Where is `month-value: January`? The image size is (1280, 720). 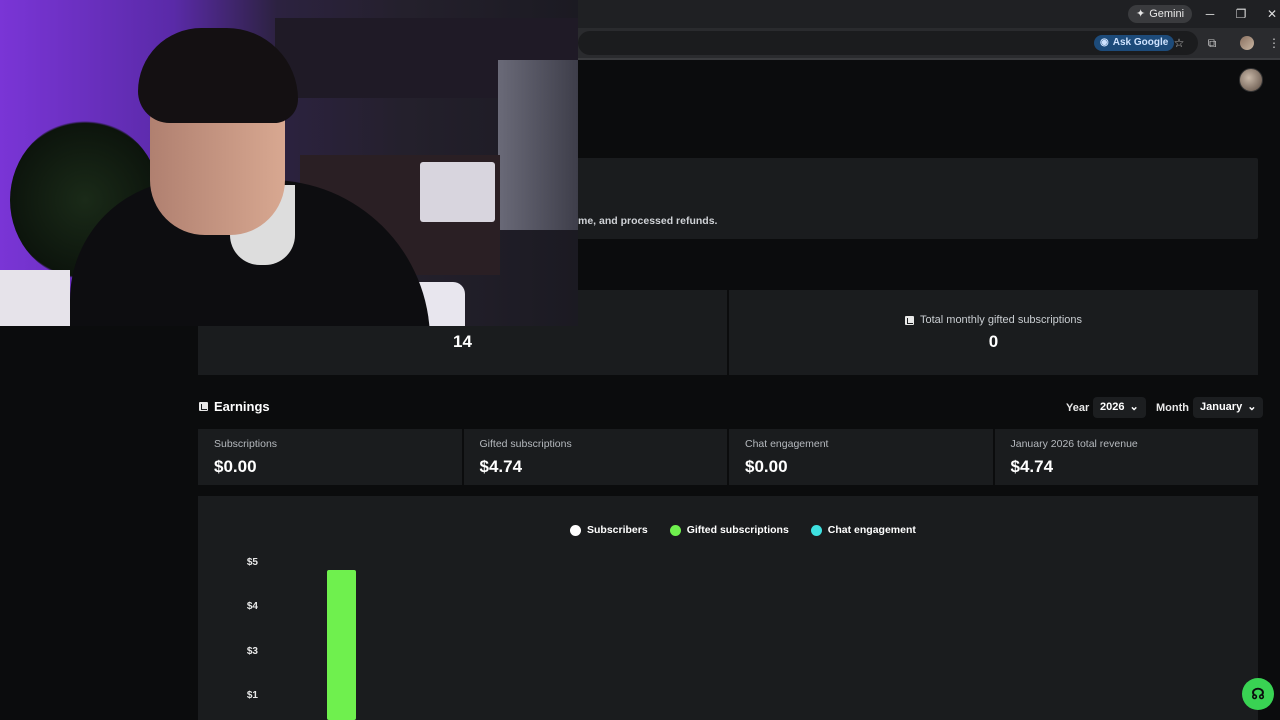 month-value: January is located at coordinates (1221, 407).